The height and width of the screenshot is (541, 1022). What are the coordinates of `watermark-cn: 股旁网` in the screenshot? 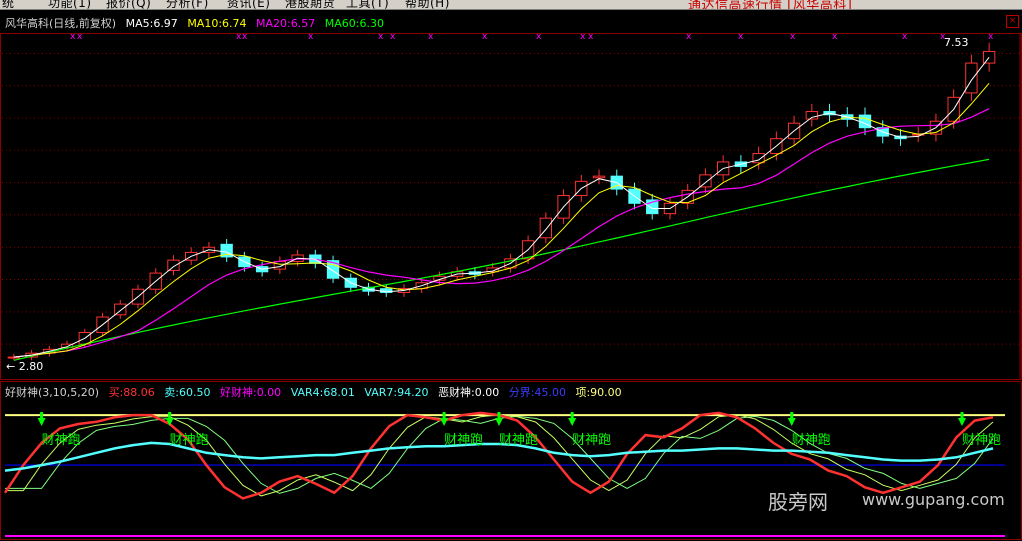 It's located at (798, 502).